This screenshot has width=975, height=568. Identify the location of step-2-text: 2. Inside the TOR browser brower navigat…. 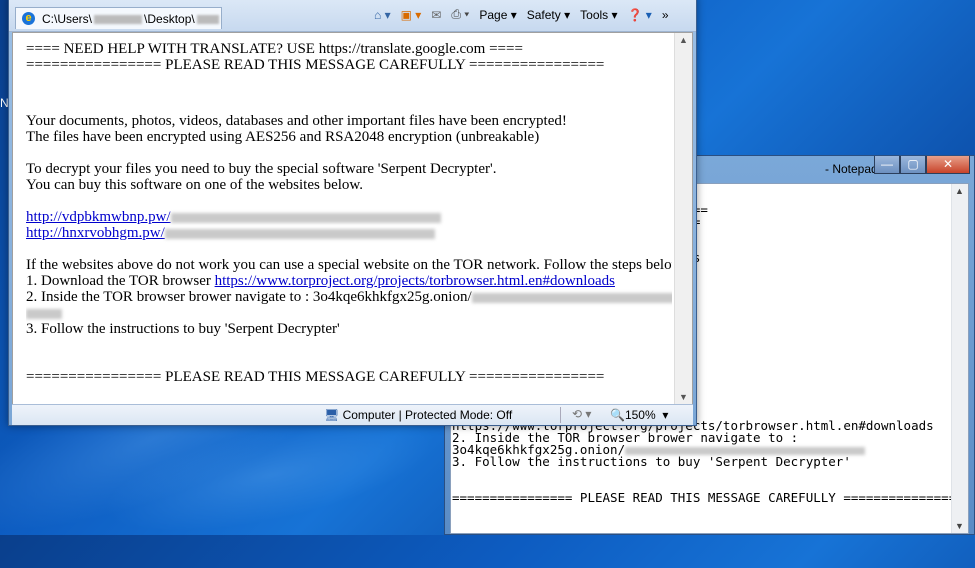
(249, 297).